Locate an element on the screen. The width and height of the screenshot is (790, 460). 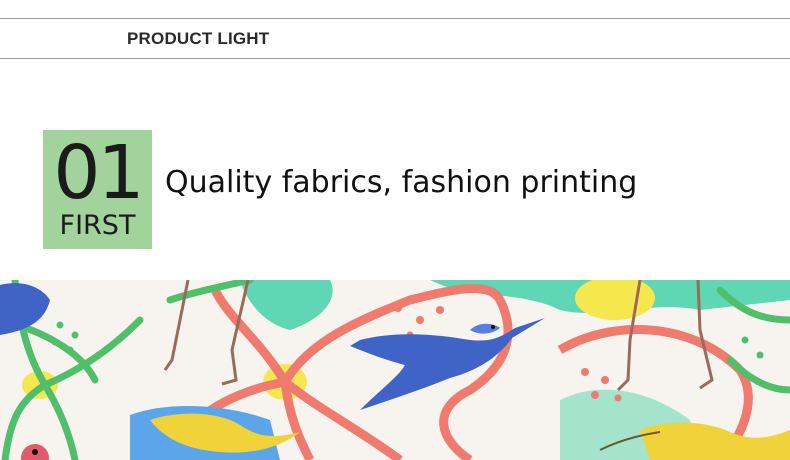
hummingbird-icon is located at coordinates (447, 364).